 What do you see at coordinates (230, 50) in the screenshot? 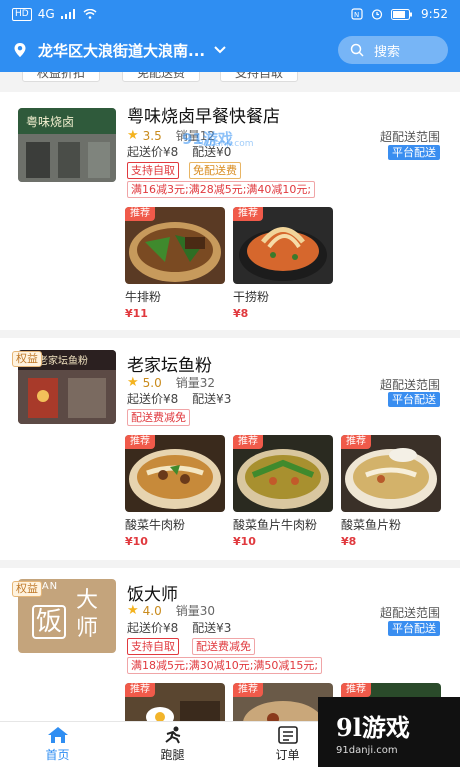
I see `top-bar: 龙华区大浪街道大浪南... 搜索` at bounding box center [230, 50].